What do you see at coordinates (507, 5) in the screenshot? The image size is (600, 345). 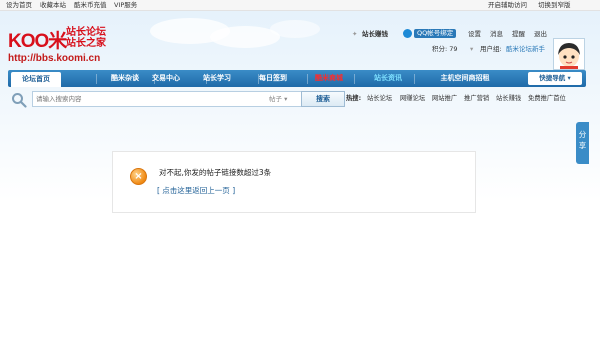 I see `accessibility-link: 开启辅助访问` at bounding box center [507, 5].